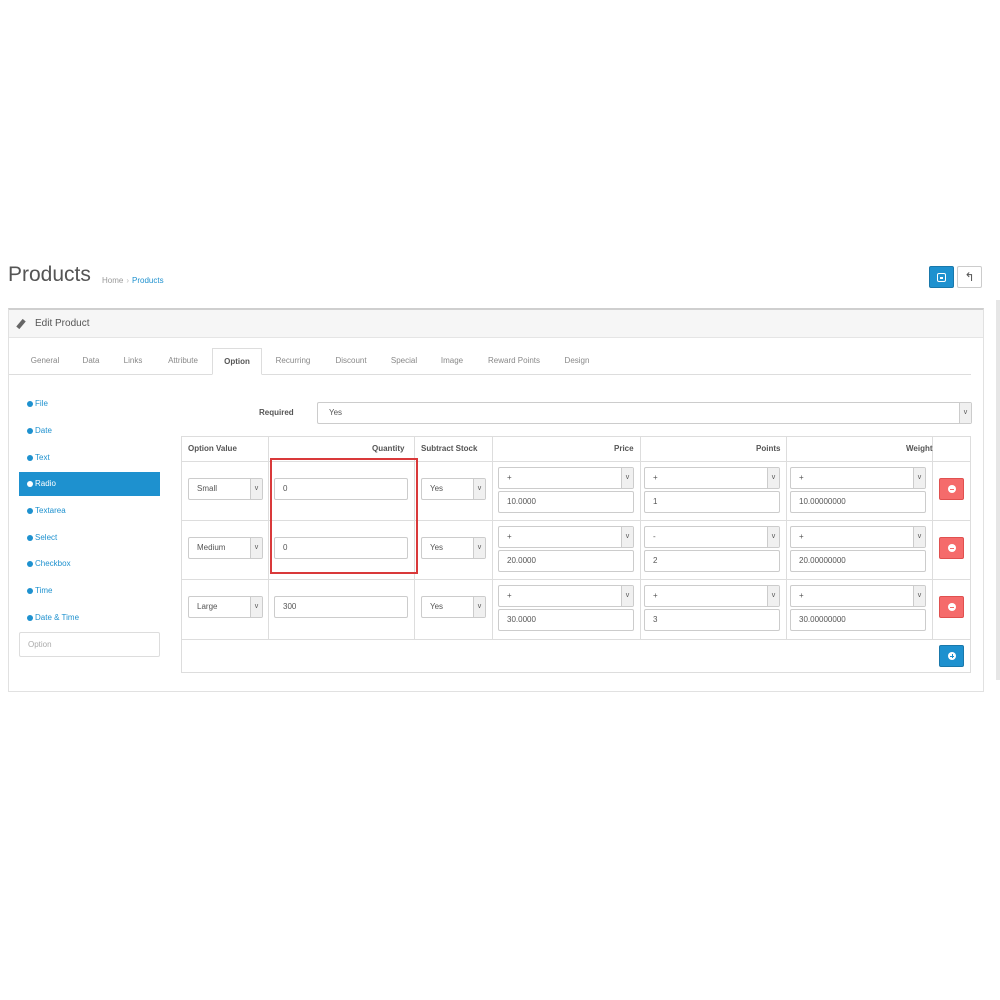 The width and height of the screenshot is (1000, 1000). Describe the element at coordinates (112, 280) in the screenshot. I see `breadcrumb-home: Home` at that location.